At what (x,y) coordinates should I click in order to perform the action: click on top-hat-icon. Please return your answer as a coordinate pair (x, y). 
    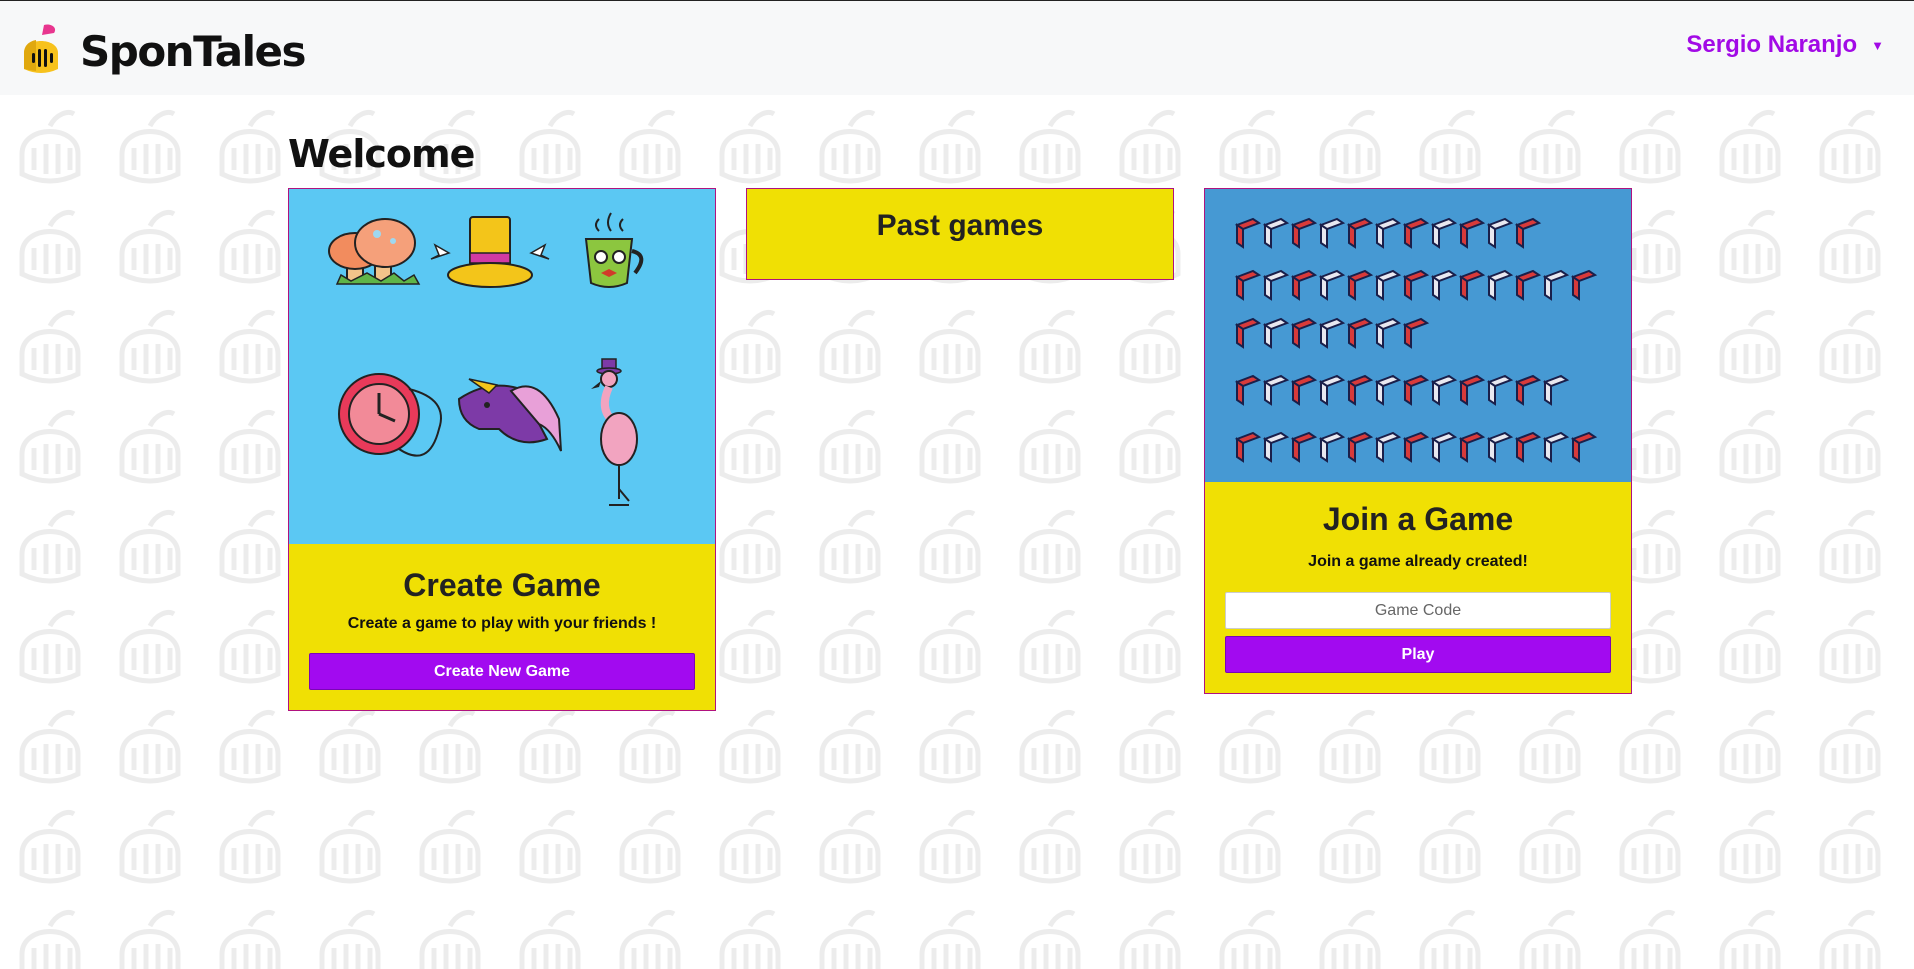
    Looking at the image, I should click on (490, 252).